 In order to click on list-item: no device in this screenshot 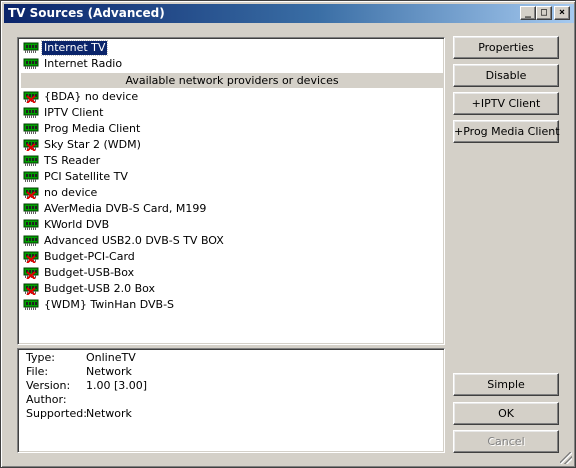, I will do `click(232, 193)`.